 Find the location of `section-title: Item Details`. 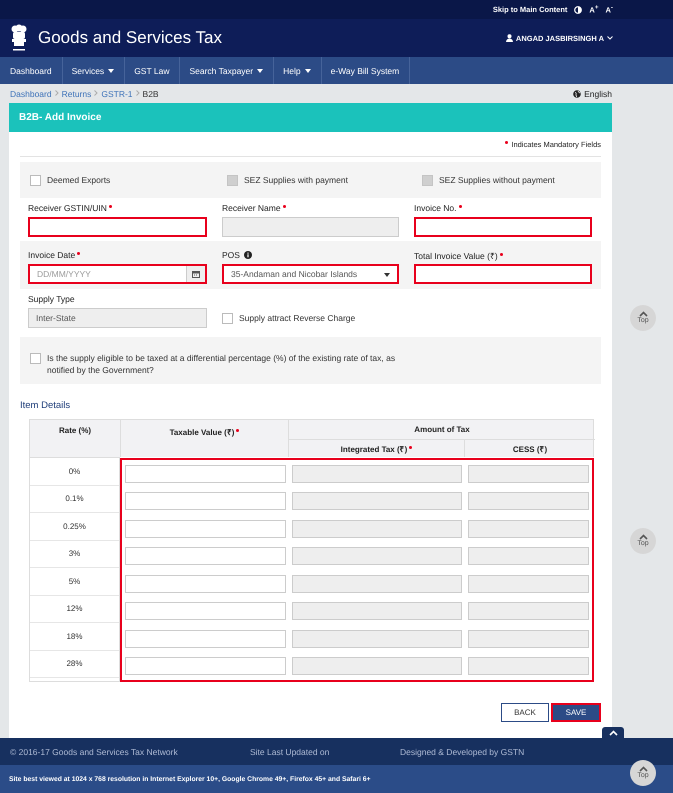

section-title: Item Details is located at coordinates (46, 405).